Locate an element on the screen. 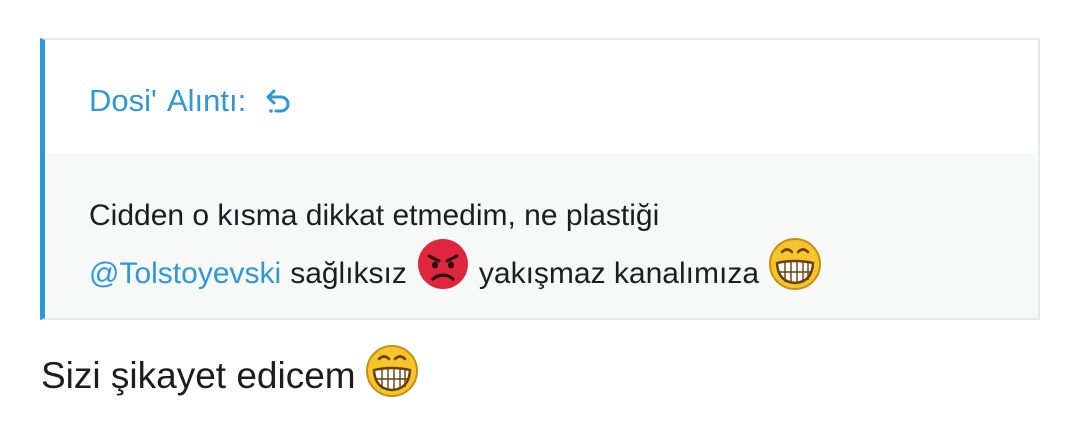  quote-word-1: sağlıksız is located at coordinates (348, 273).